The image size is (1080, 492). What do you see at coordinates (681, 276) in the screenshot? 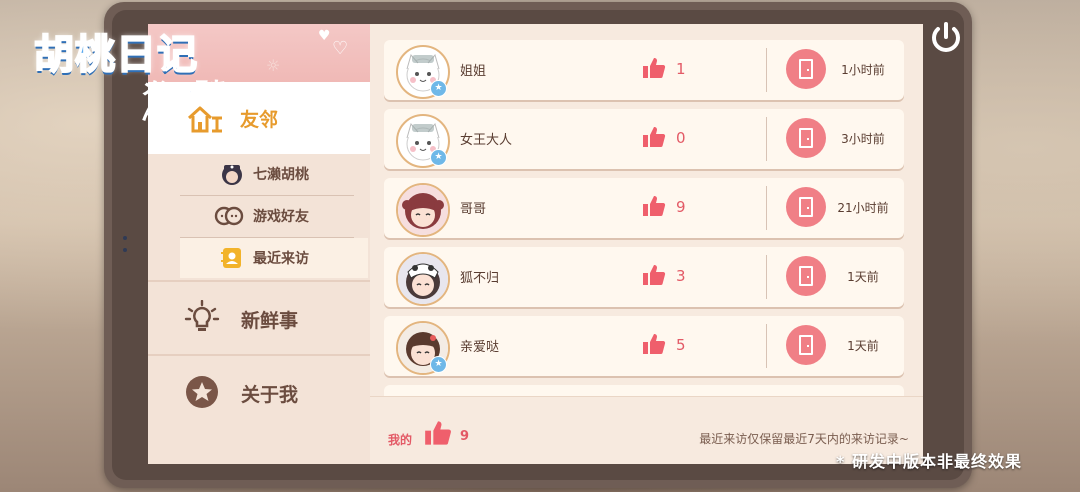
I see `like-count: 3` at bounding box center [681, 276].